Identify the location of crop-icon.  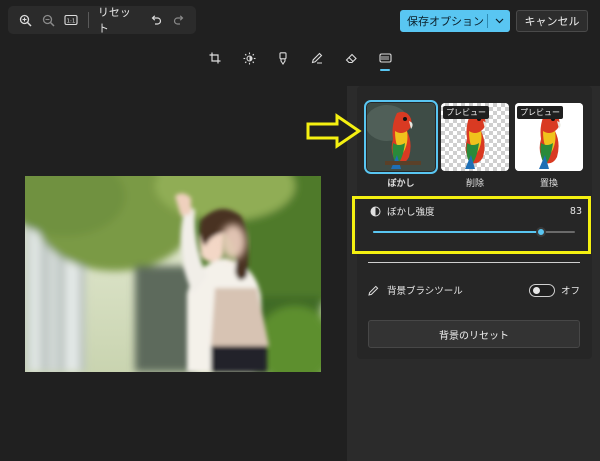
(215, 58).